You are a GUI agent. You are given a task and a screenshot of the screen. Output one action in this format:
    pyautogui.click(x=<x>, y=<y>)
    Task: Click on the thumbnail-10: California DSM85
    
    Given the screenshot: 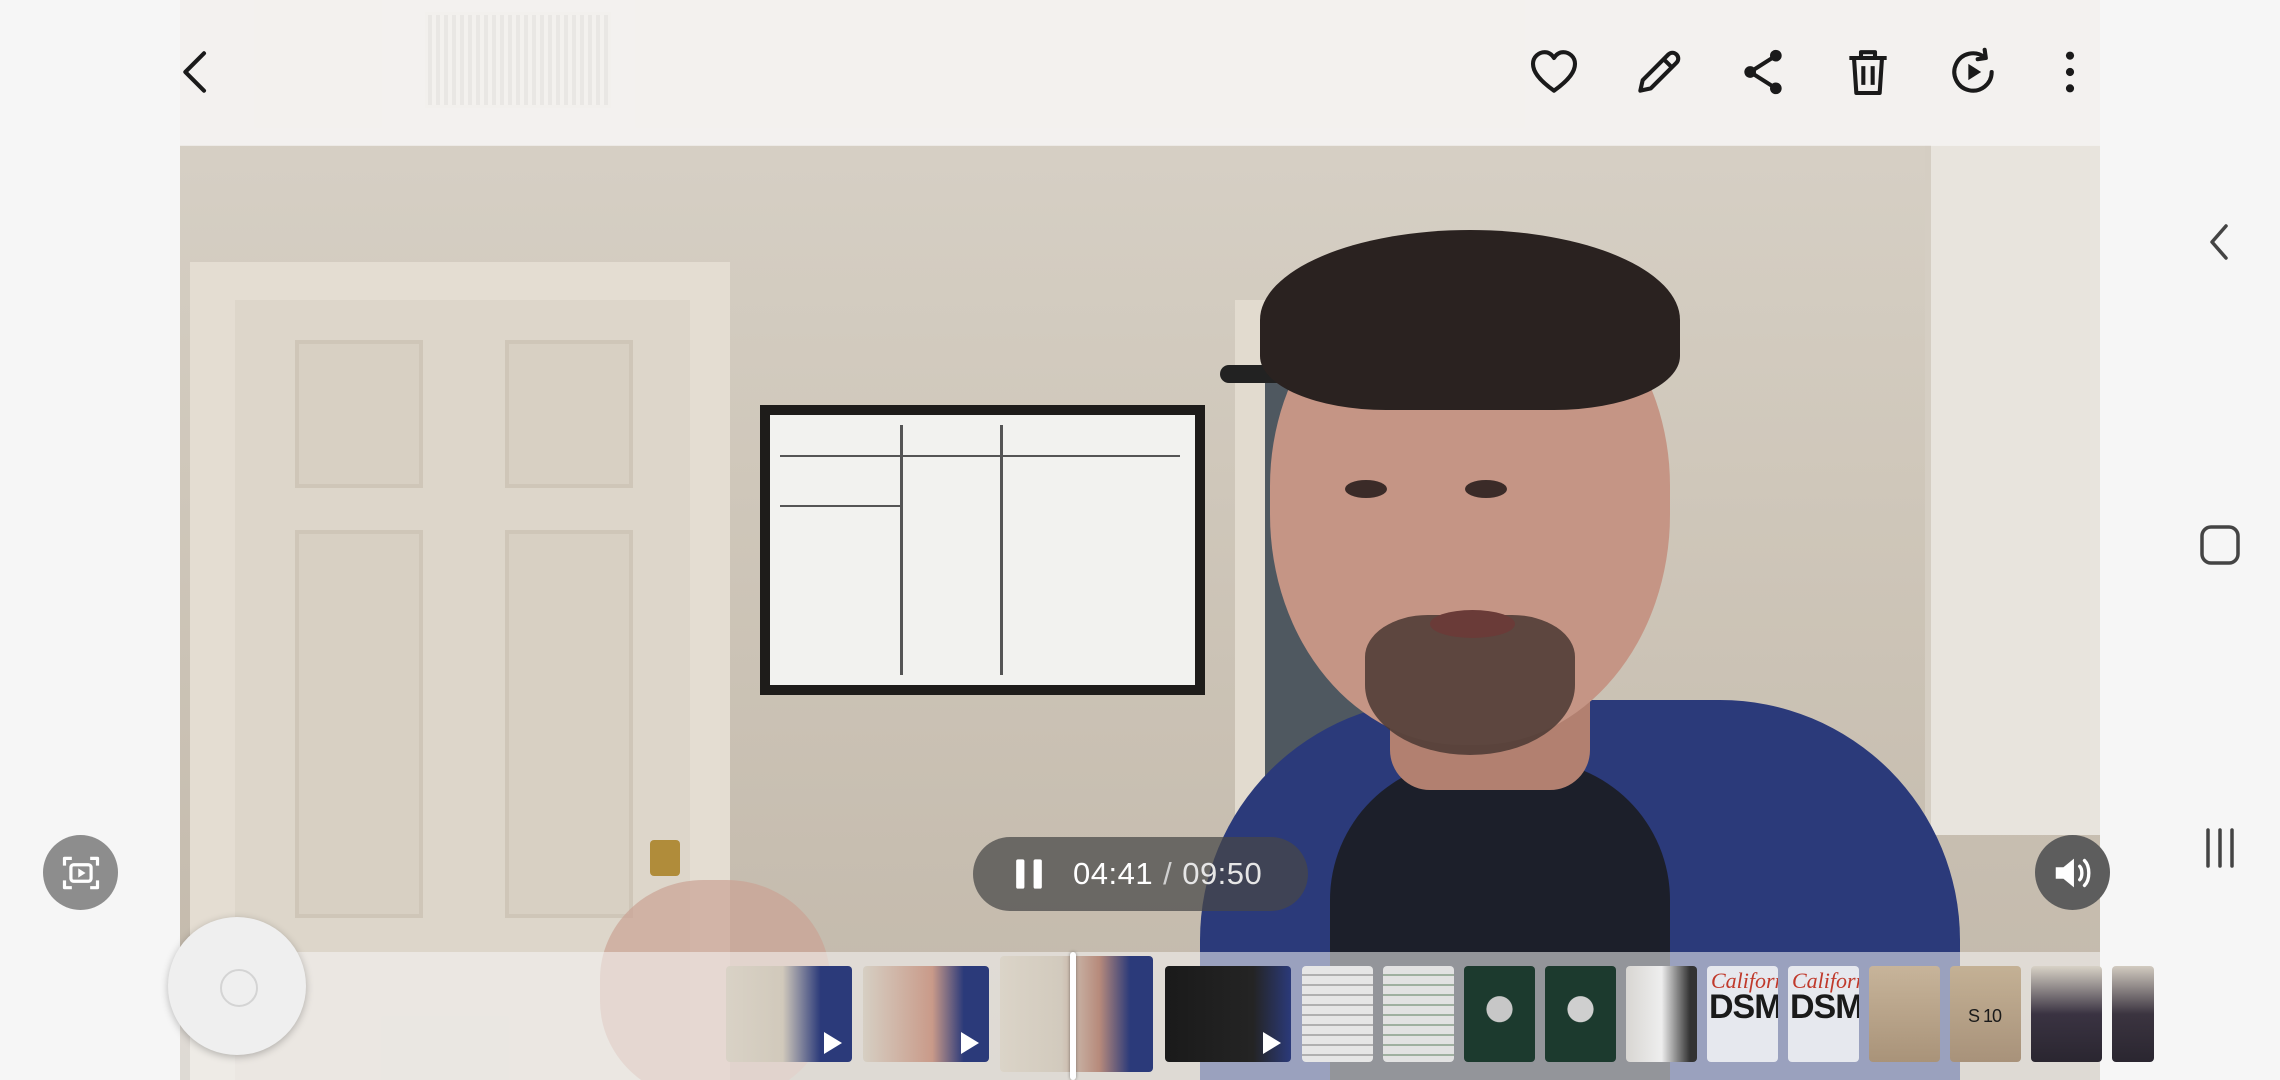 What is the action you would take?
    pyautogui.click(x=1742, y=1014)
    